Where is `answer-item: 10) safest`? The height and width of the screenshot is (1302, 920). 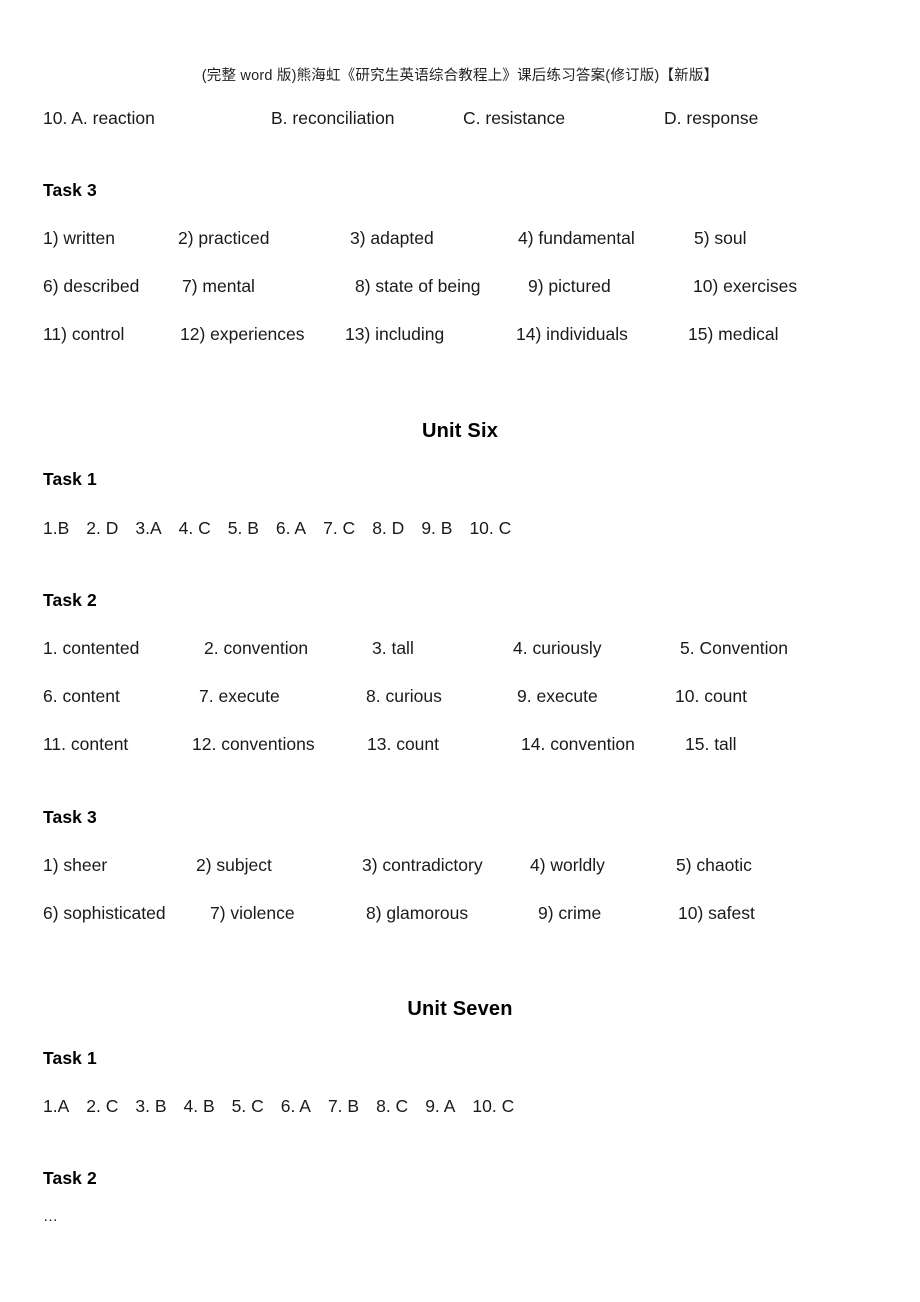 answer-item: 10) safest is located at coordinates (716, 913).